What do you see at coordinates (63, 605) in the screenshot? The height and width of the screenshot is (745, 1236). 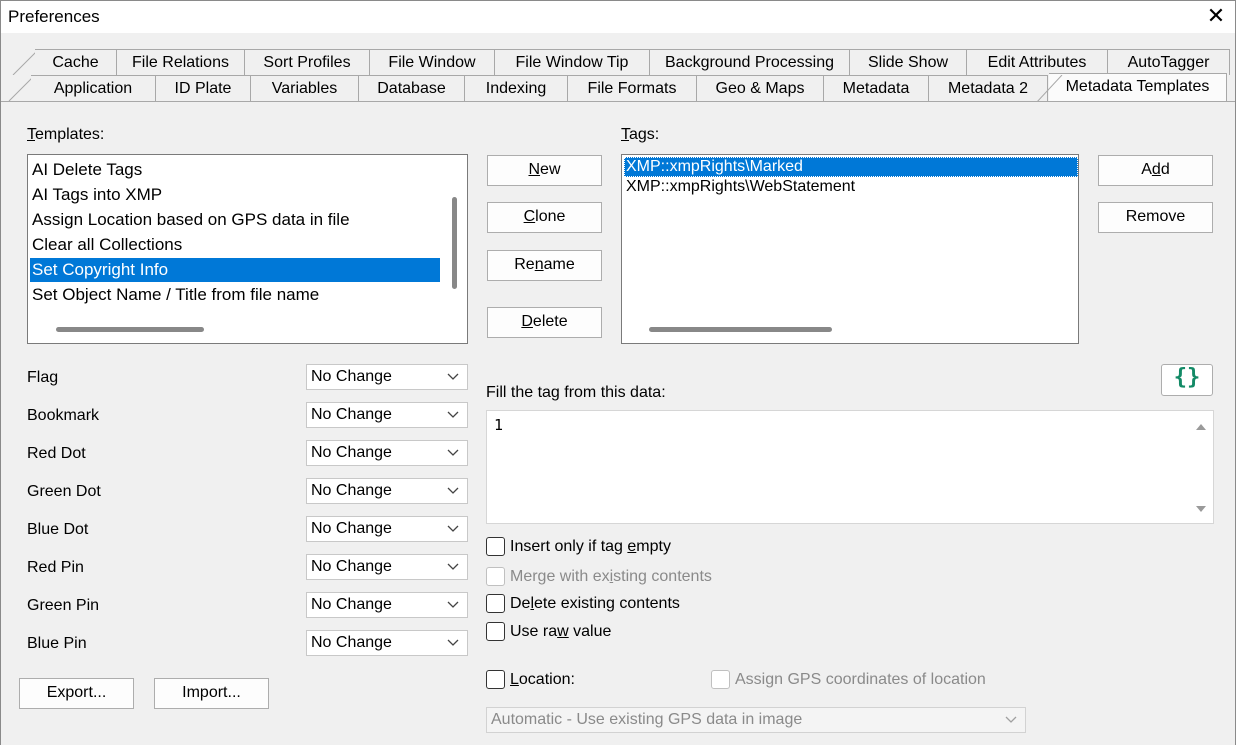 I see `green-pin-label: Green Pin` at bounding box center [63, 605].